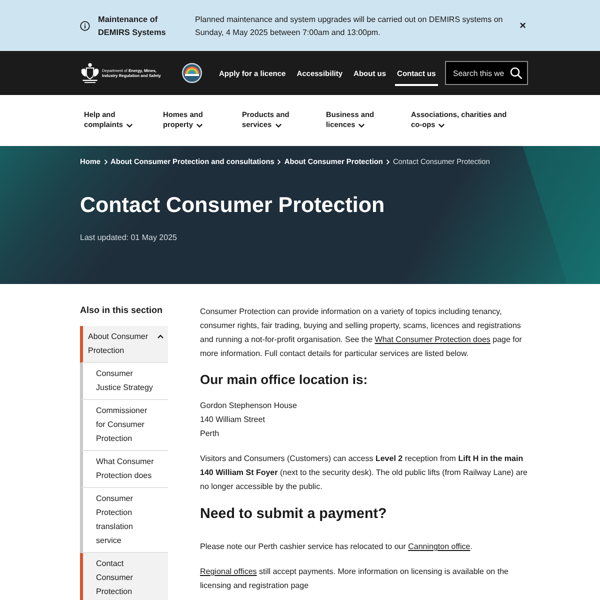 The width and height of the screenshot is (600, 600). What do you see at coordinates (192, 73) in the screenshot?
I see `round-emblem-icon` at bounding box center [192, 73].